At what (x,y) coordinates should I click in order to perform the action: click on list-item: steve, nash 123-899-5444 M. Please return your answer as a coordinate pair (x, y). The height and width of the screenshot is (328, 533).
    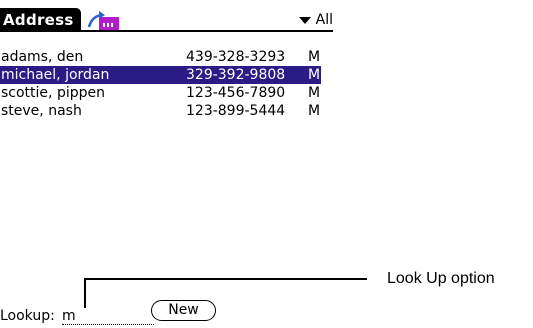
    Looking at the image, I should click on (160, 111).